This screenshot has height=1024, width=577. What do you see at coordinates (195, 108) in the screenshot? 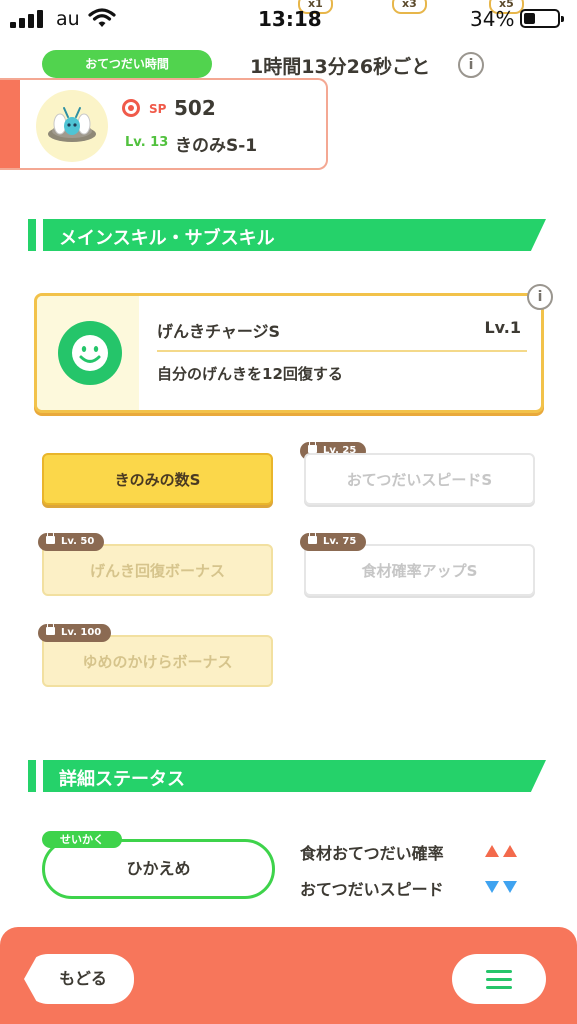
I see `sp-value: 502` at bounding box center [195, 108].